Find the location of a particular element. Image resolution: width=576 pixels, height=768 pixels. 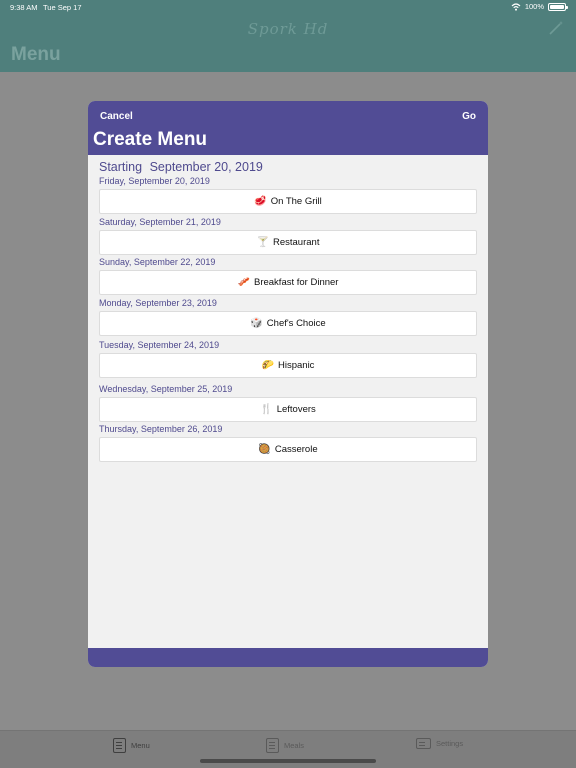

tab-menu: Menu is located at coordinates (131, 745).